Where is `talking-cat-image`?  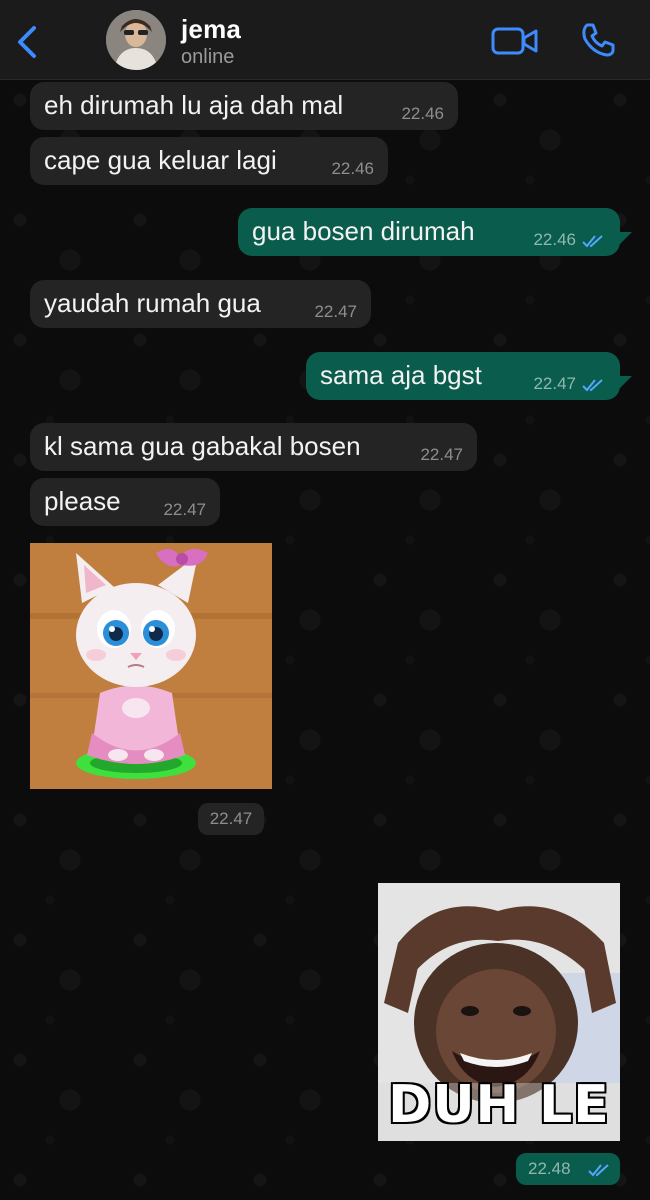 talking-cat-image is located at coordinates (151, 666).